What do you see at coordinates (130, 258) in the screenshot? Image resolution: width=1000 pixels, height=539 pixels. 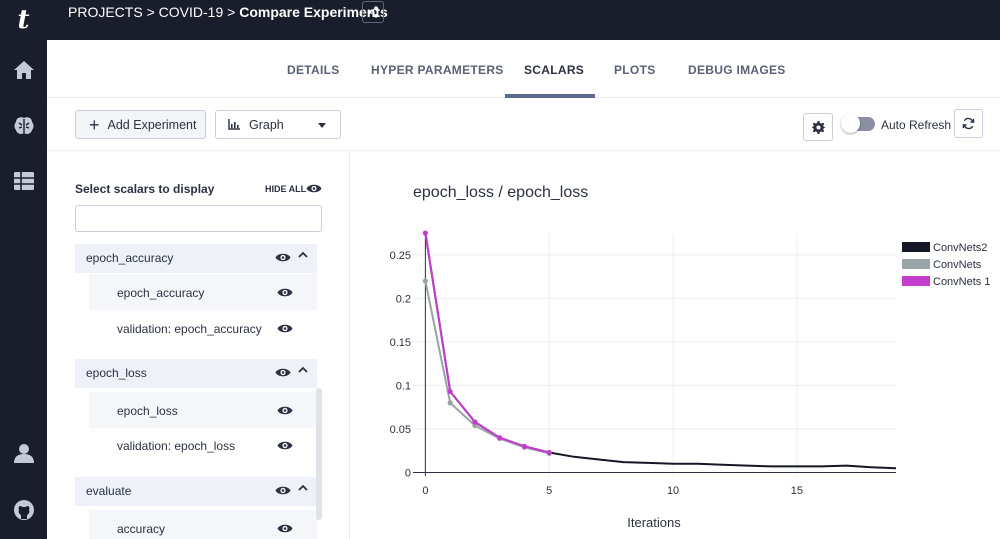 I see `group-label: epoch_accuracy` at bounding box center [130, 258].